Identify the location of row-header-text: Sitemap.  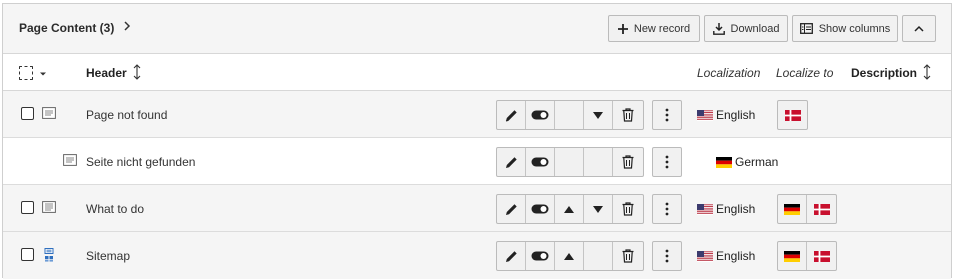
(108, 256).